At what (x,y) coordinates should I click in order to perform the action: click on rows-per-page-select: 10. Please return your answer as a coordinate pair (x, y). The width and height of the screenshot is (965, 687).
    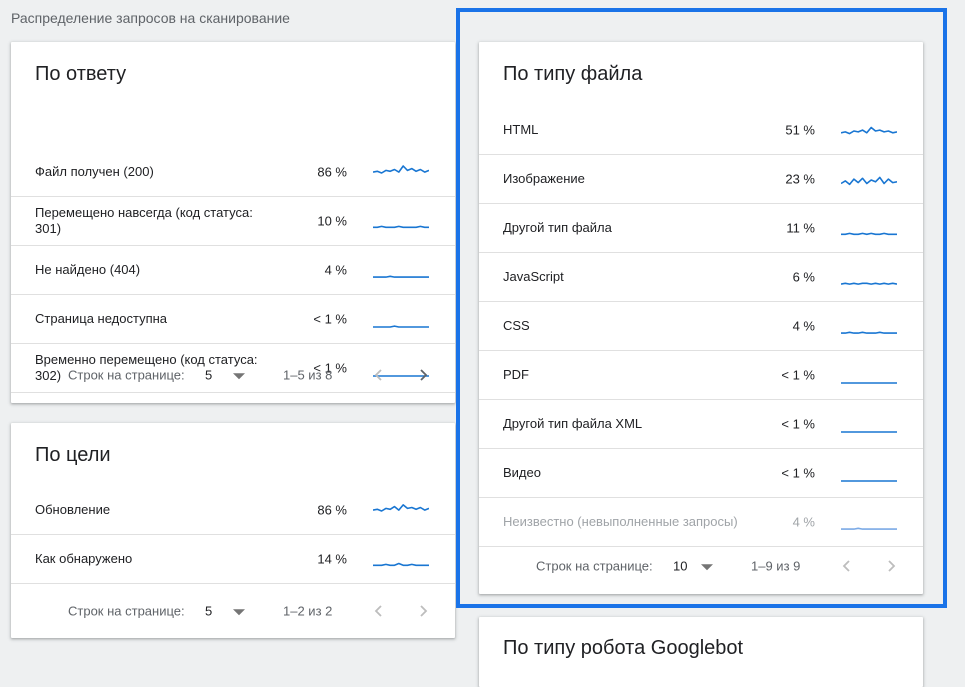
    Looking at the image, I should click on (680, 566).